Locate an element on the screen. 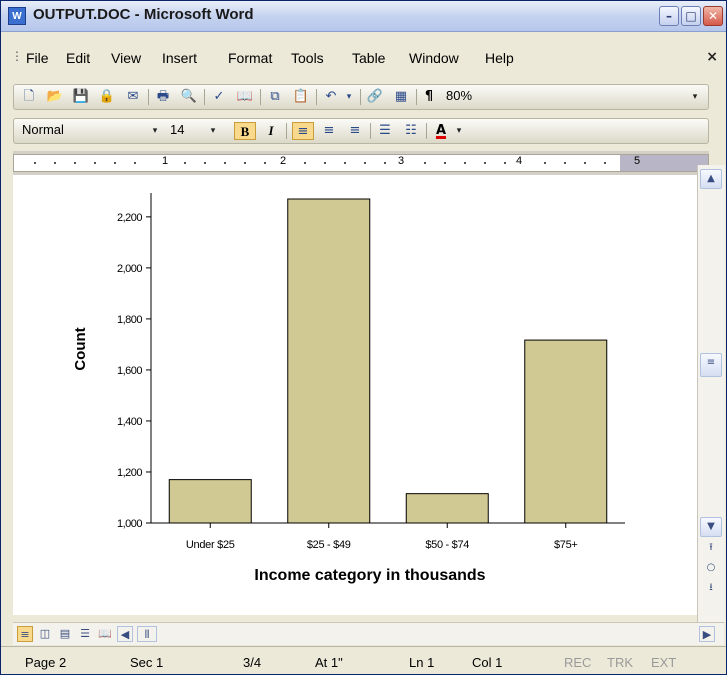 The width and height of the screenshot is (727, 675). font-color-button: A is located at coordinates (441, 131).